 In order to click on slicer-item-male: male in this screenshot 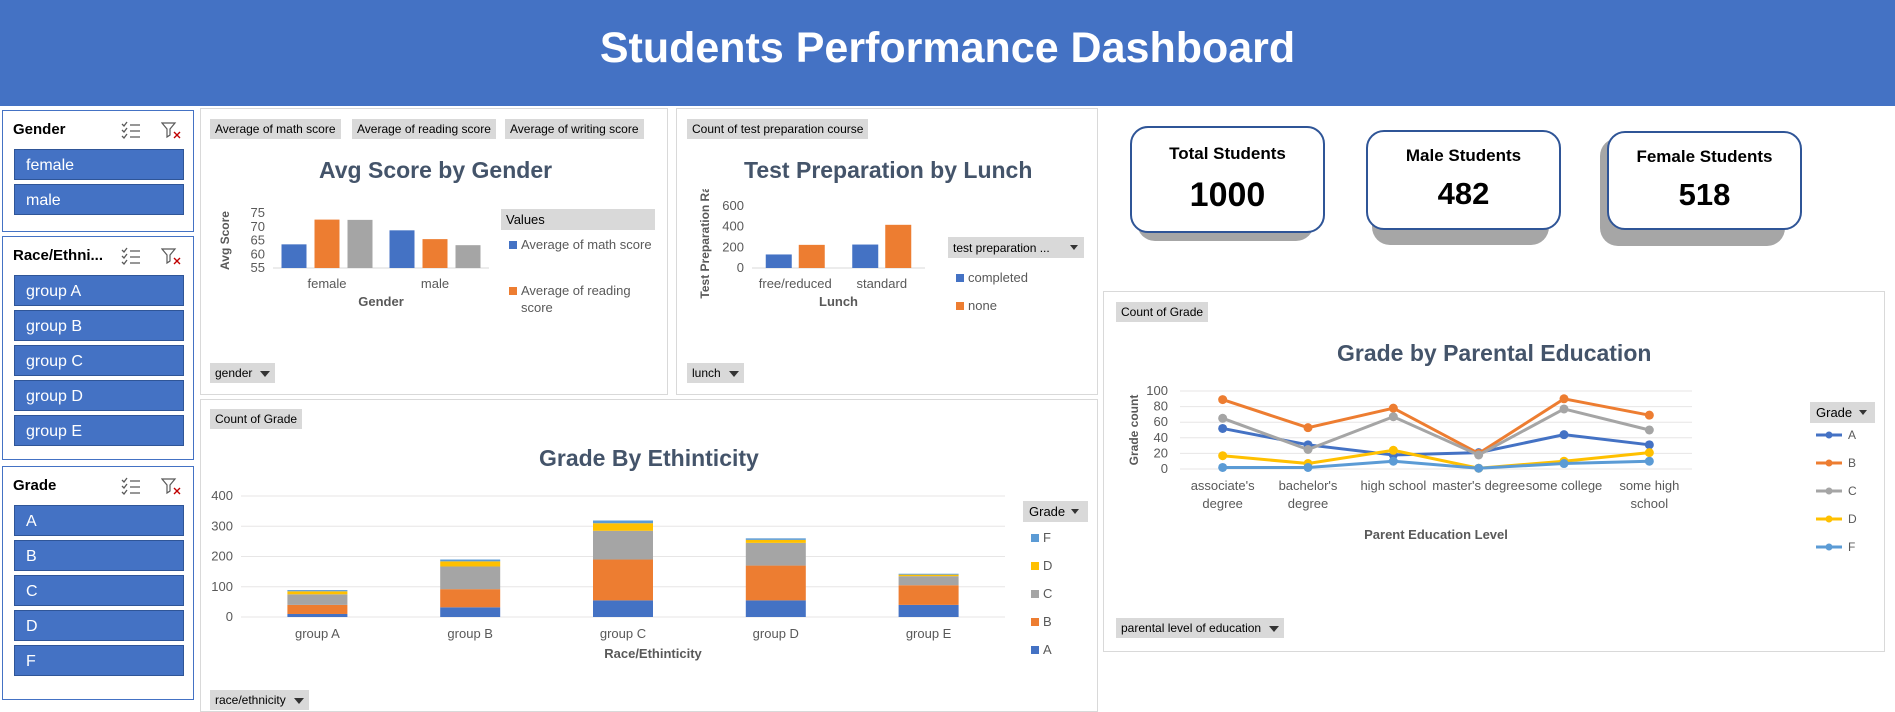, I will do `click(99, 199)`.